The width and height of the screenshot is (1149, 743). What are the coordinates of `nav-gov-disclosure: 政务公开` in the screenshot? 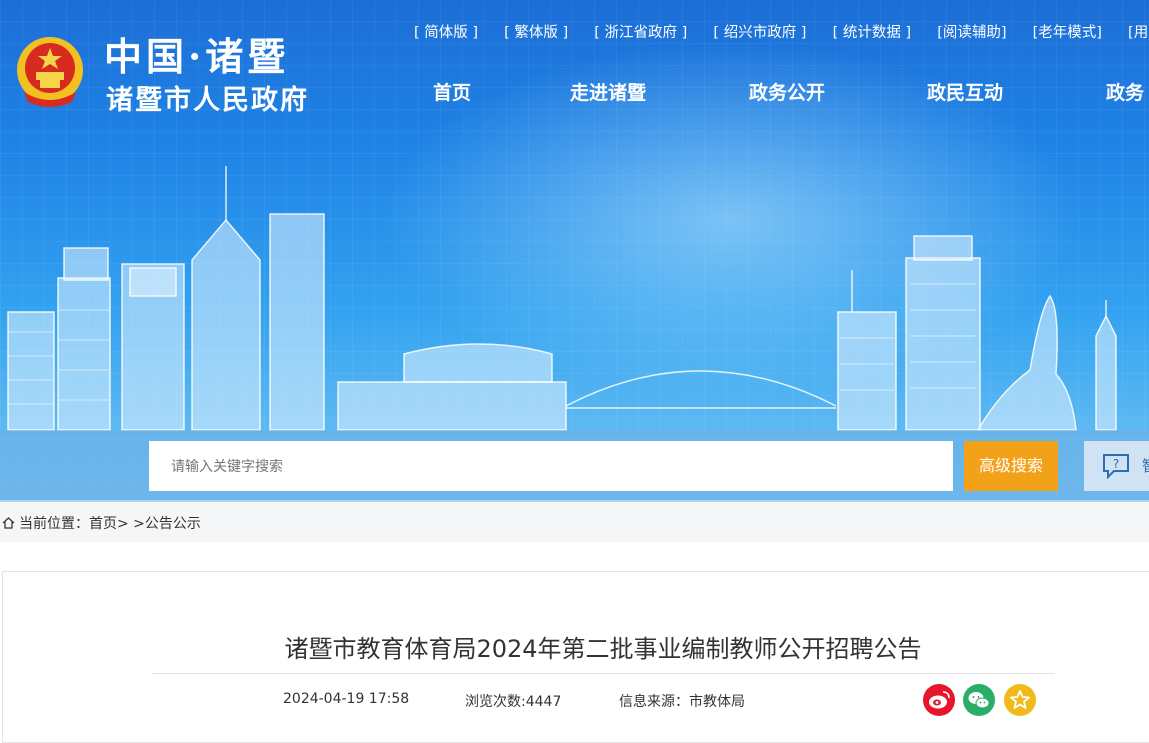 It's located at (787, 91).